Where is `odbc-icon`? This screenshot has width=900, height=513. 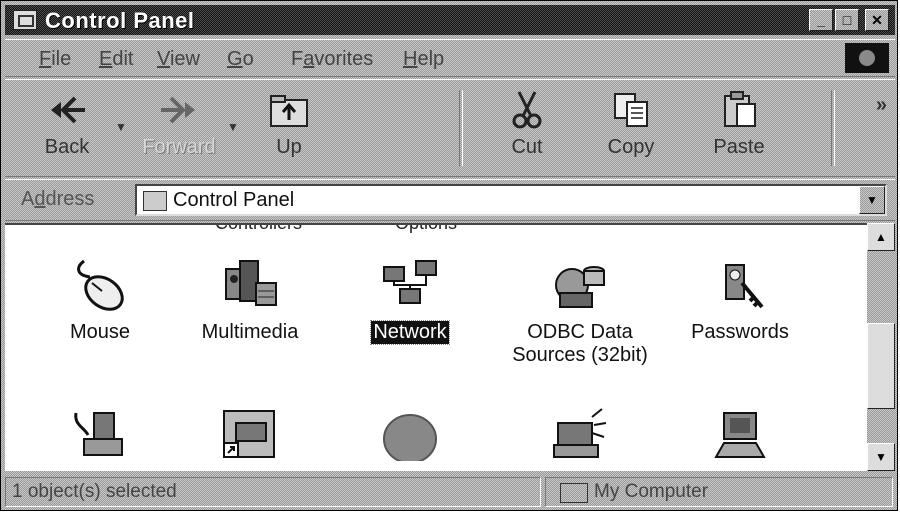
odbc-icon is located at coordinates (580, 285).